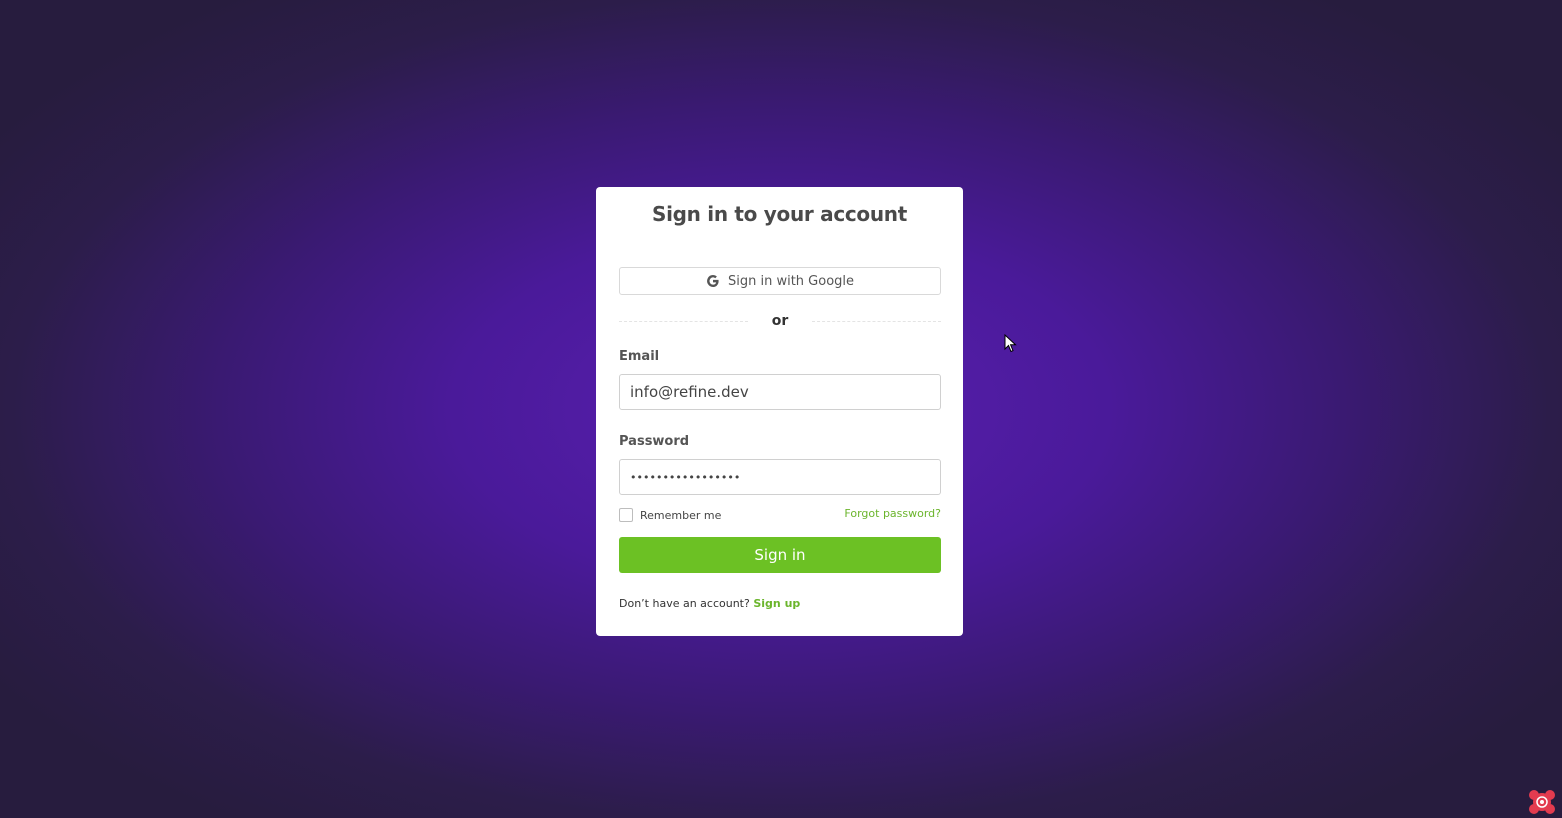 This screenshot has height=818, width=1562. I want to click on divider-line-left, so click(683, 321).